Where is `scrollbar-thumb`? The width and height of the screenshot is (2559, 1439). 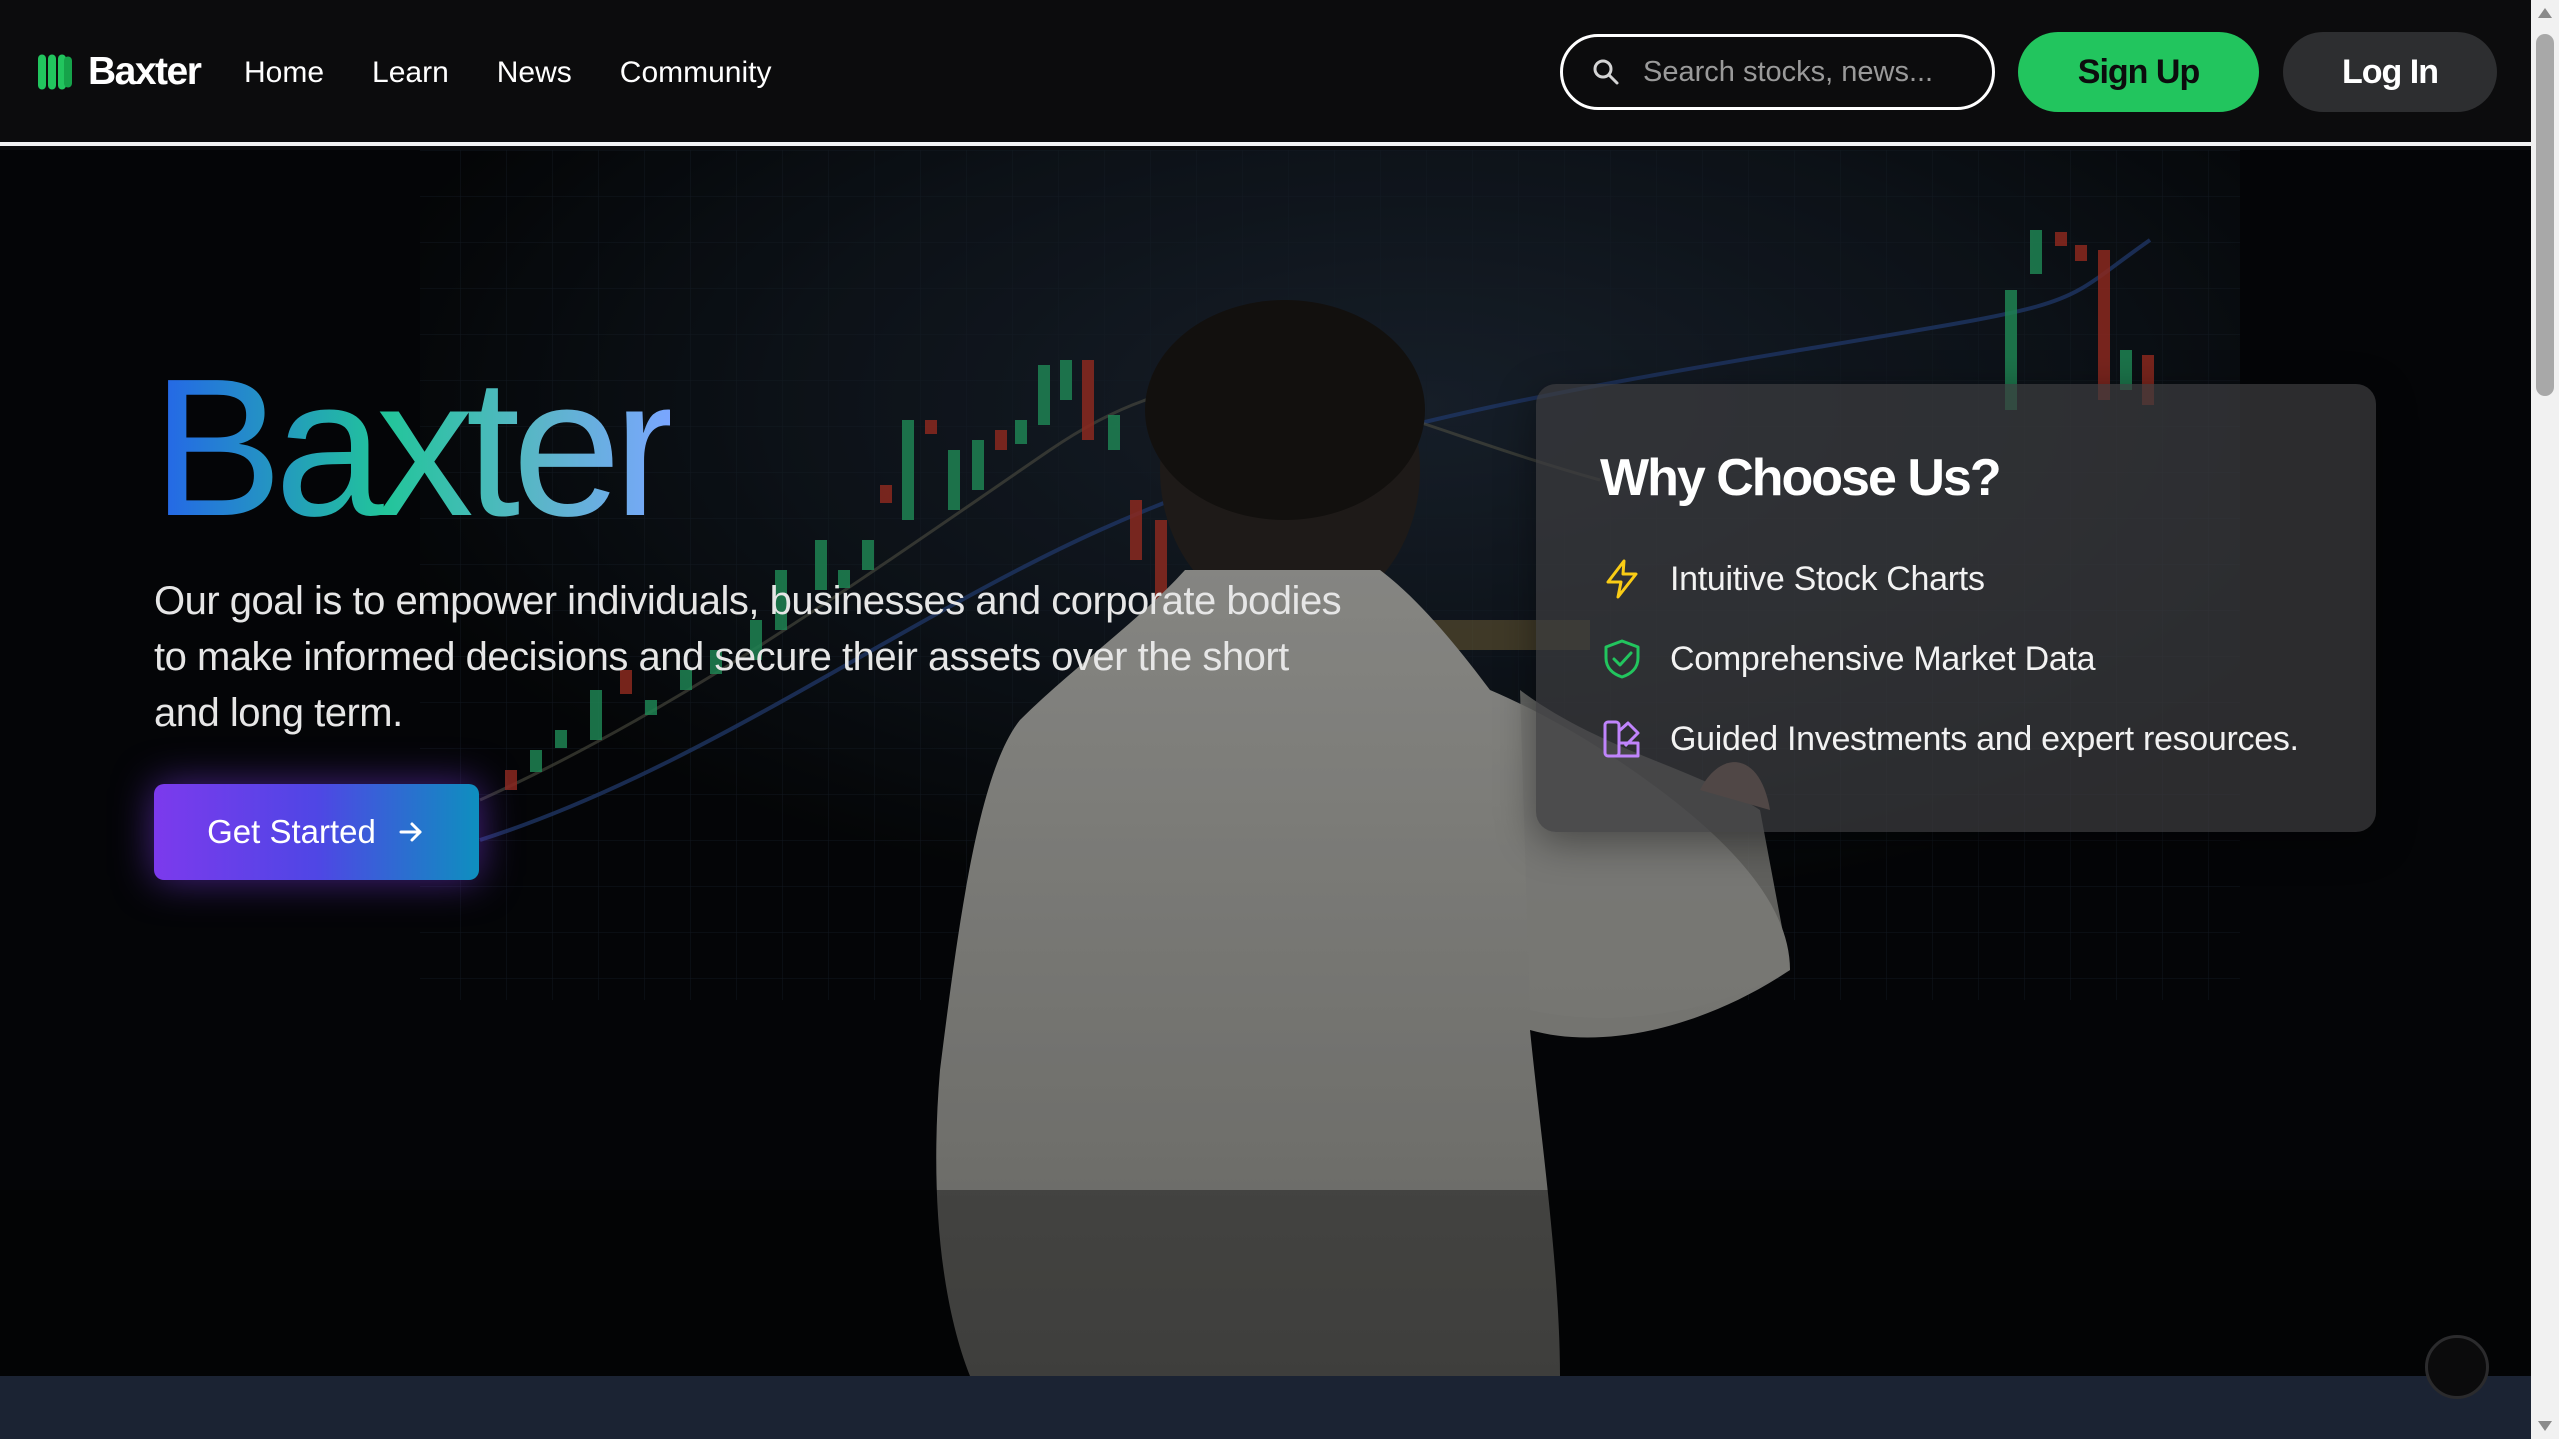
scrollbar-thumb is located at coordinates (2545, 215).